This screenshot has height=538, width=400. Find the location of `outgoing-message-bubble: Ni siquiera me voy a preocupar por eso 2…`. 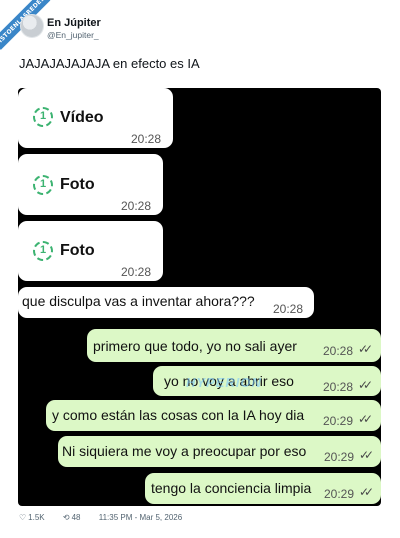

outgoing-message-bubble: Ni siquiera me voy a preocupar por eso 2… is located at coordinates (219, 451).